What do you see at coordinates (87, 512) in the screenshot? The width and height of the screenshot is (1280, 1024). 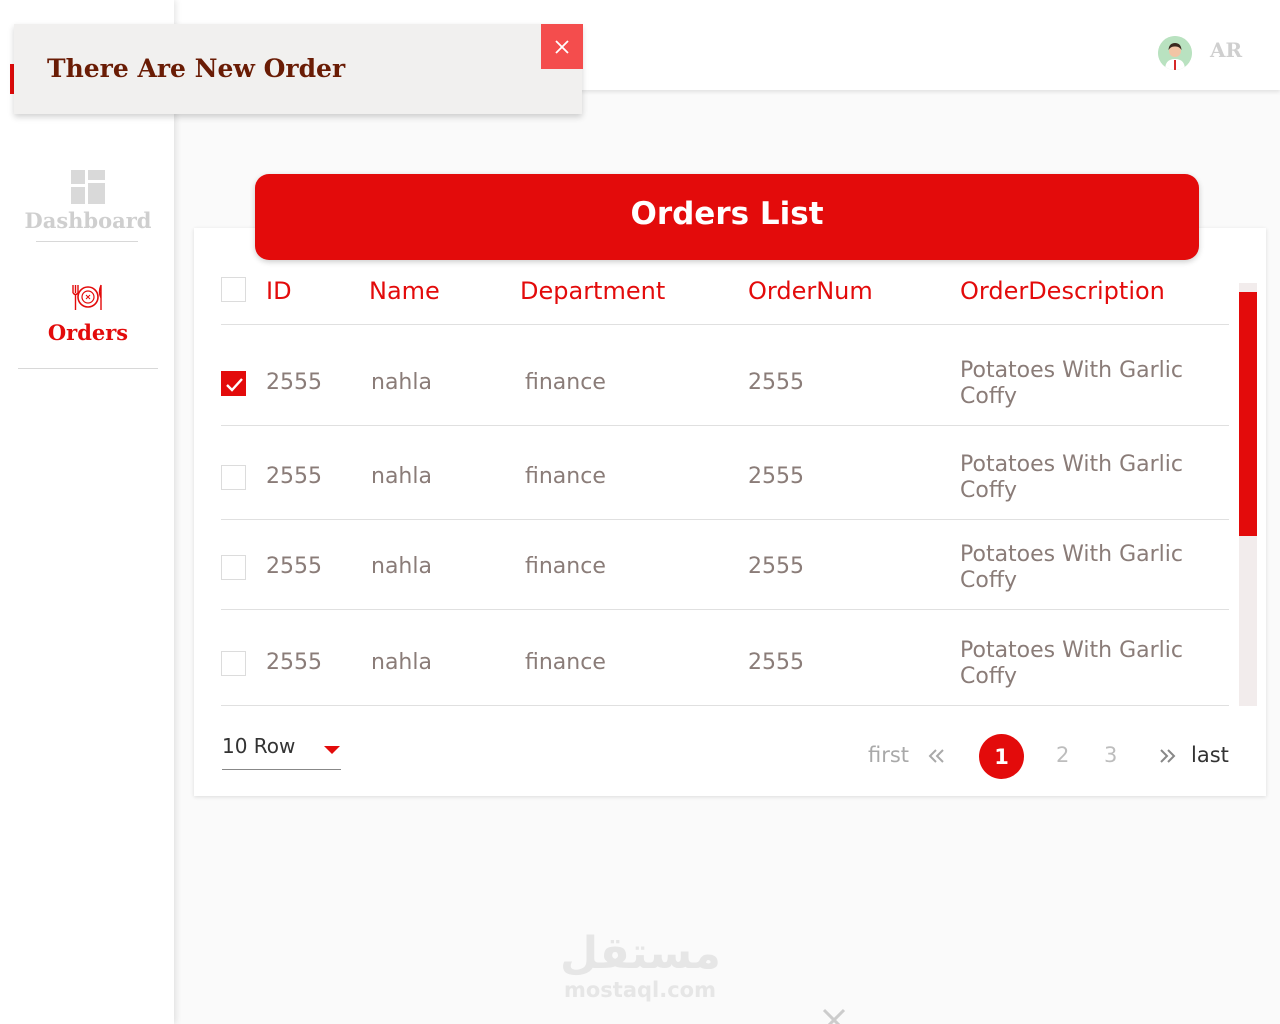 I see `sidebar: Dashboard Orders` at bounding box center [87, 512].